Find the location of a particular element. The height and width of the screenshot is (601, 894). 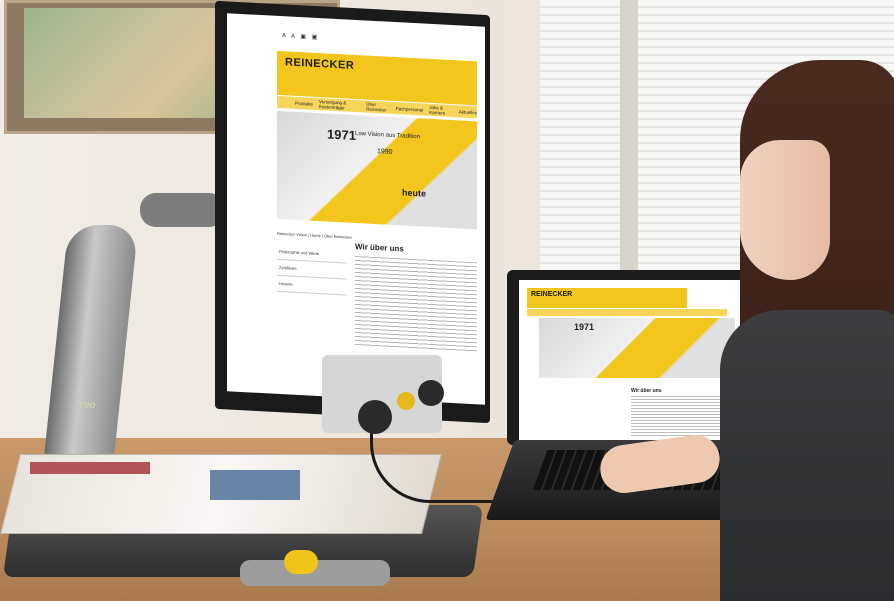

woman-face is located at coordinates (785, 210).